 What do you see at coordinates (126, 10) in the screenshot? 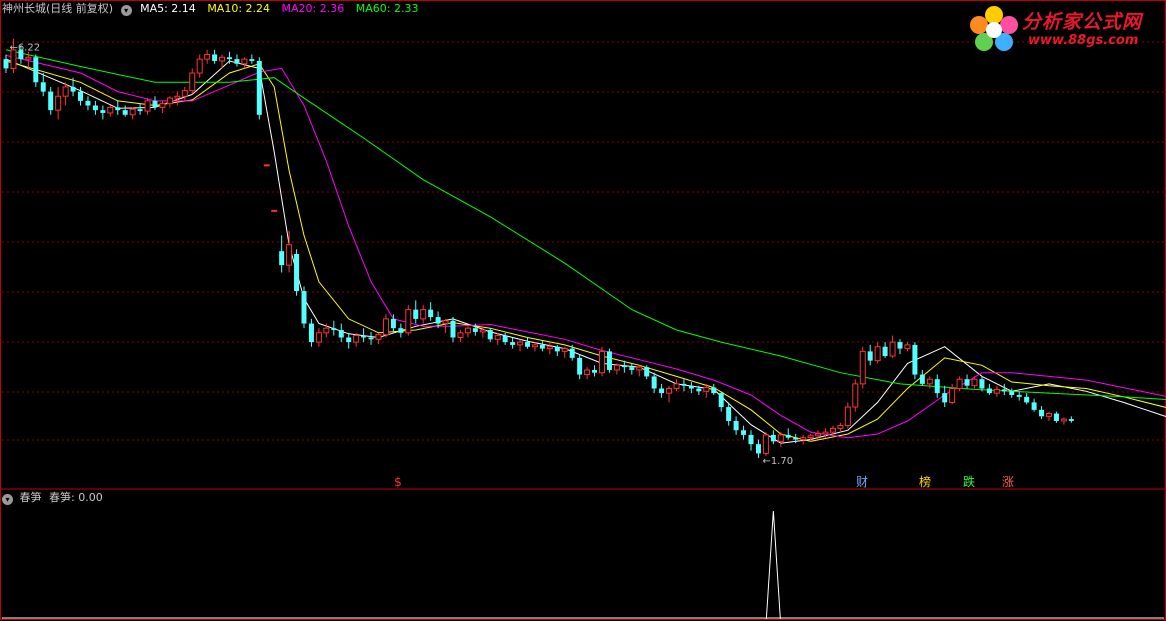
I see `settings-circle-icon: ▾` at bounding box center [126, 10].